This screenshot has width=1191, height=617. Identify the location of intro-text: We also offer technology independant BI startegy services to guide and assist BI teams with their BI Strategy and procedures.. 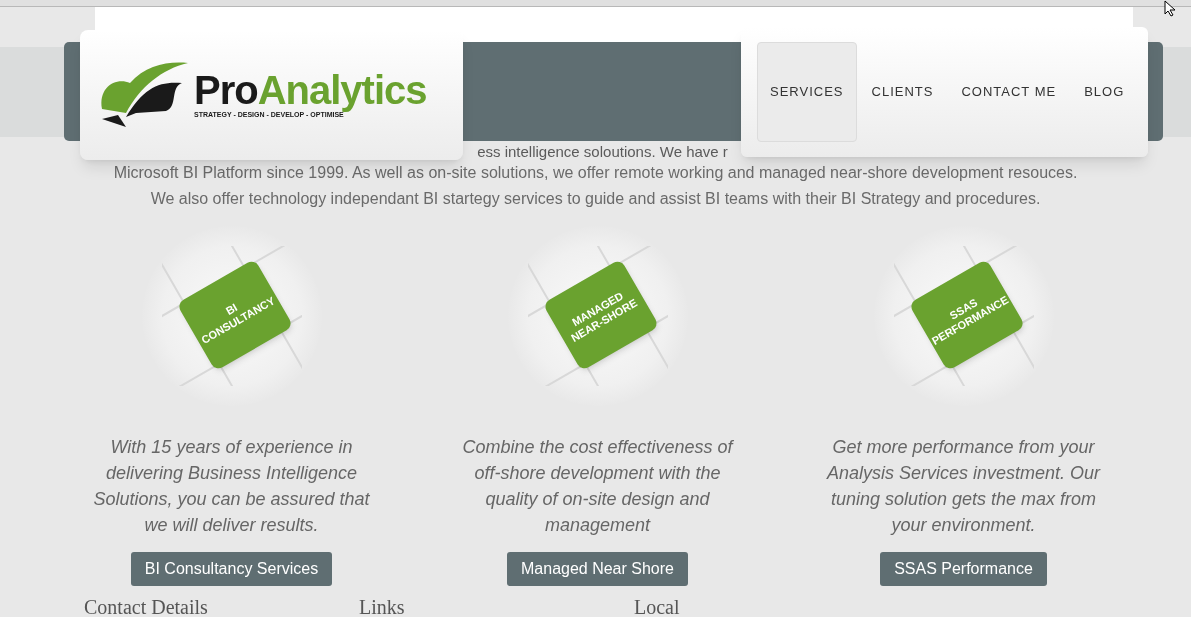
(595, 199).